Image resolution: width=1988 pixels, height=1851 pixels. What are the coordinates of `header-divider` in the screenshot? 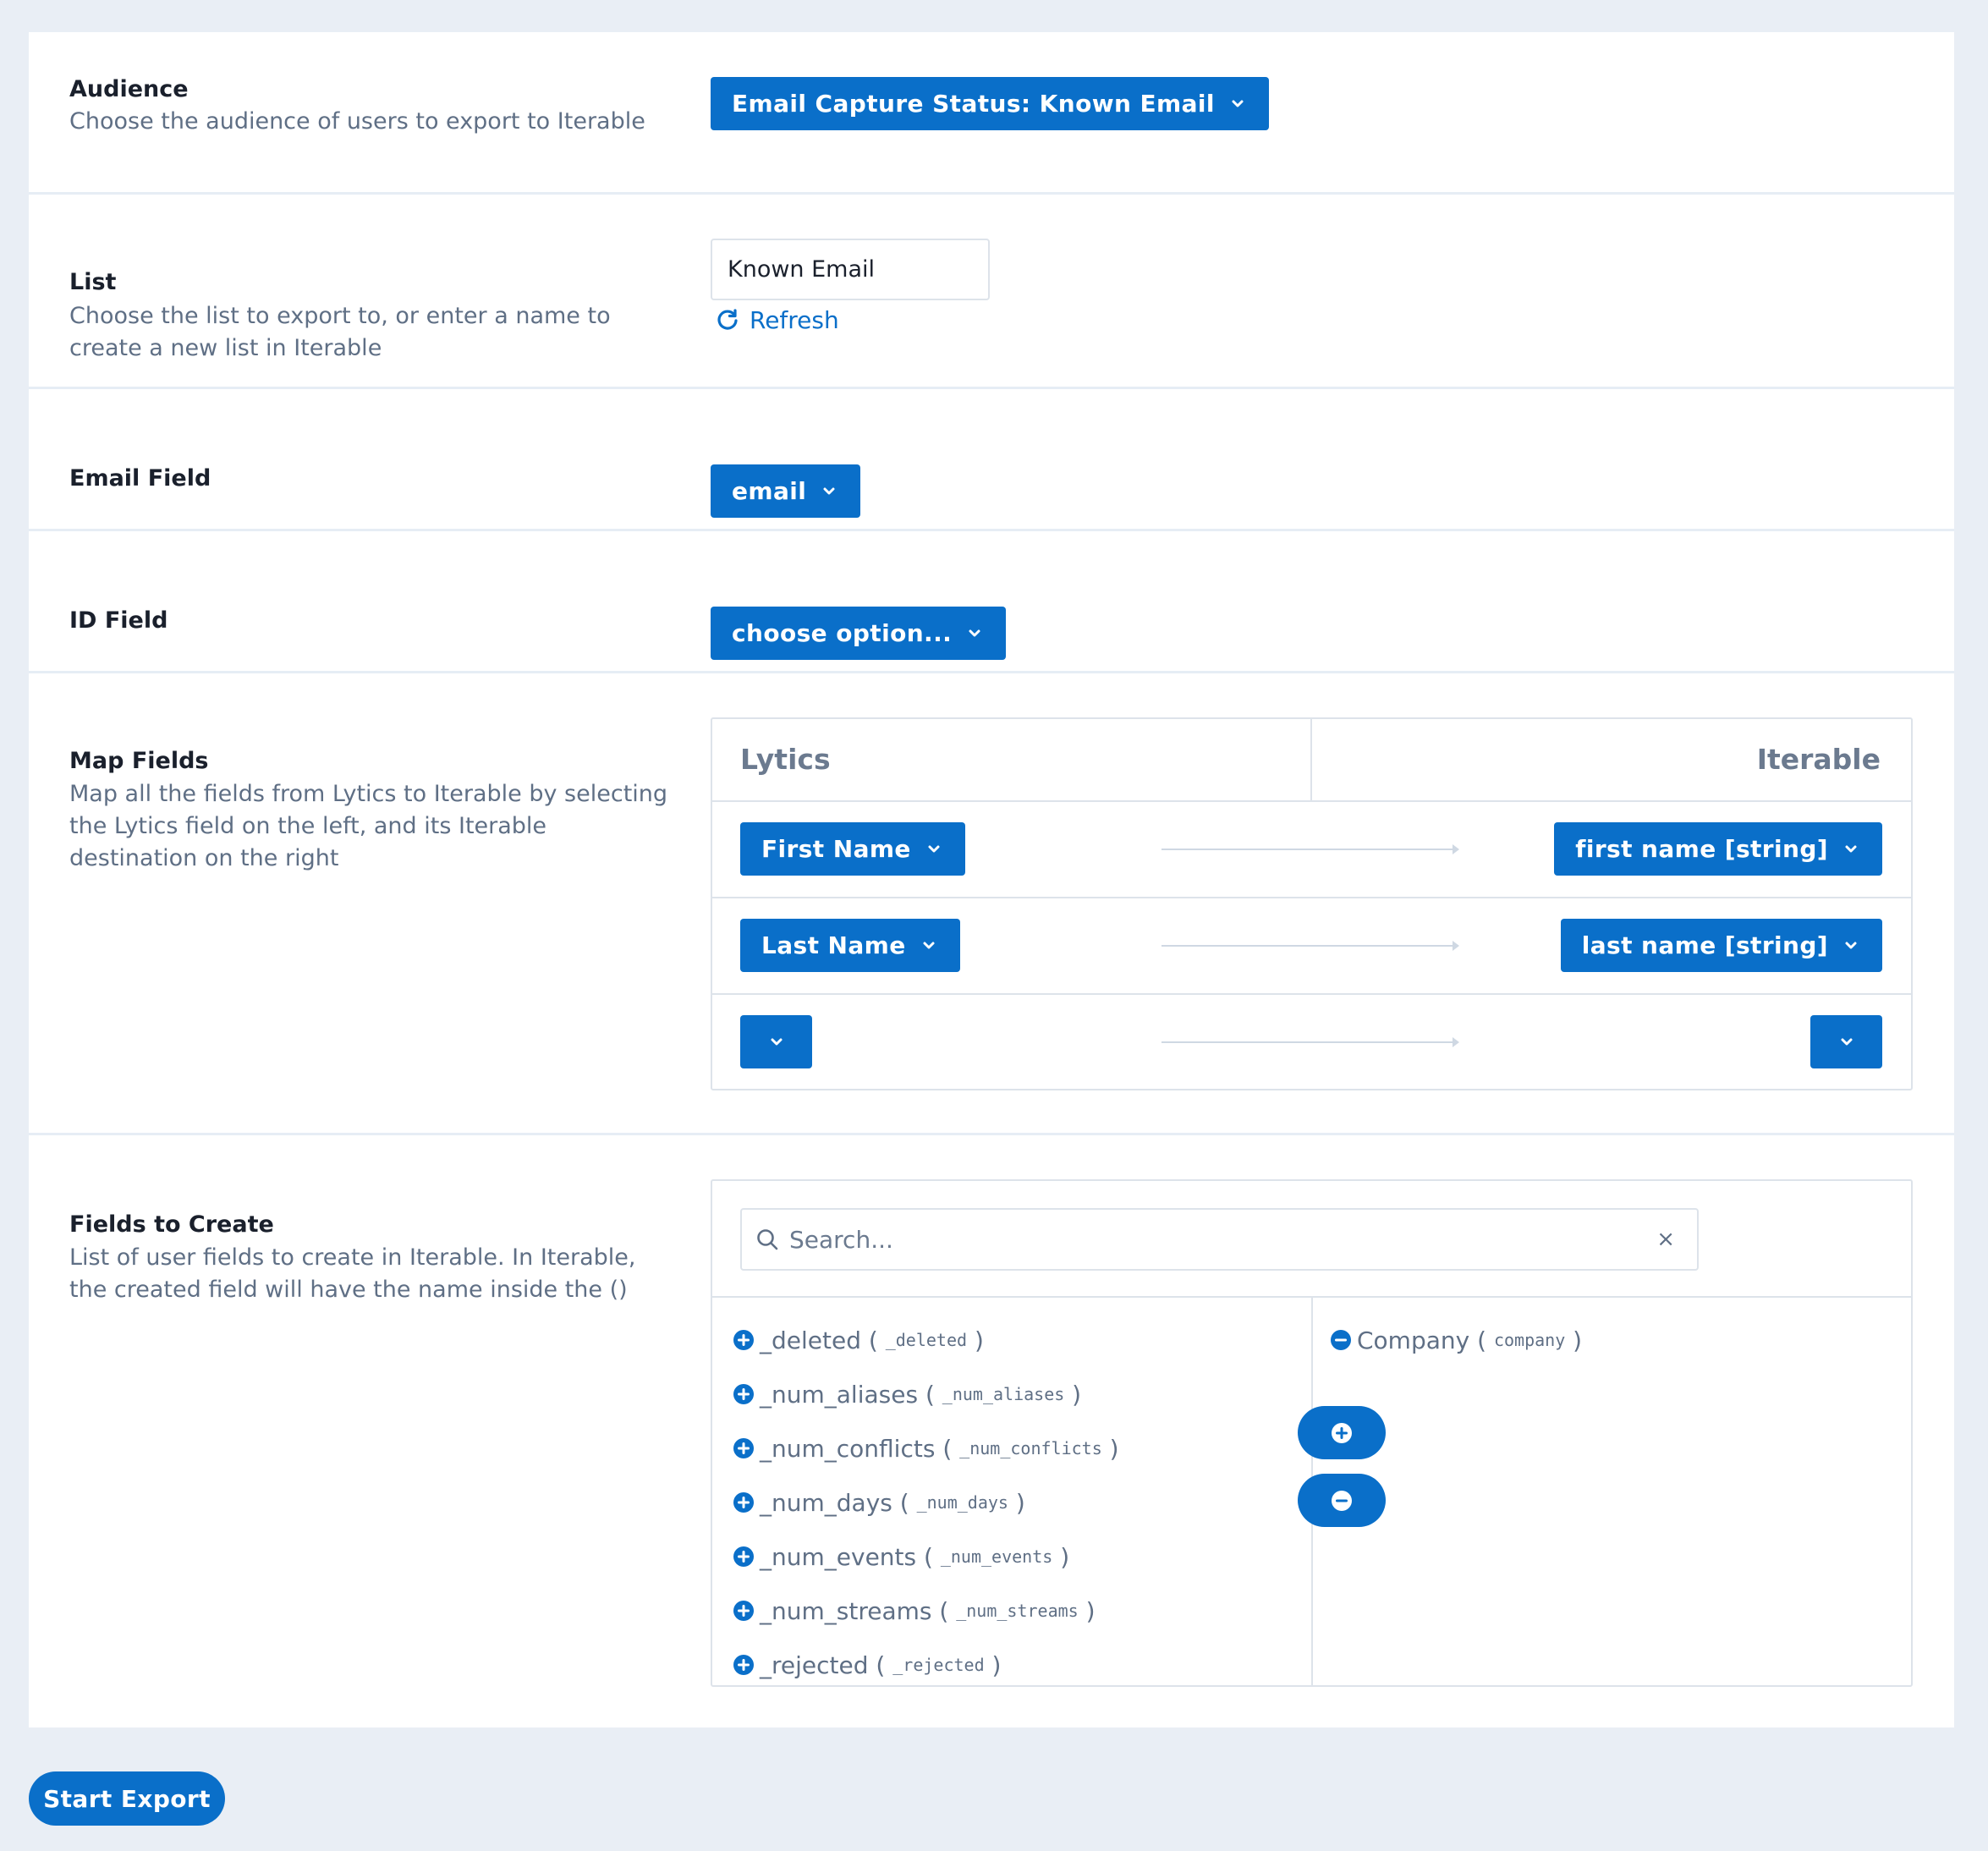 It's located at (1311, 759).